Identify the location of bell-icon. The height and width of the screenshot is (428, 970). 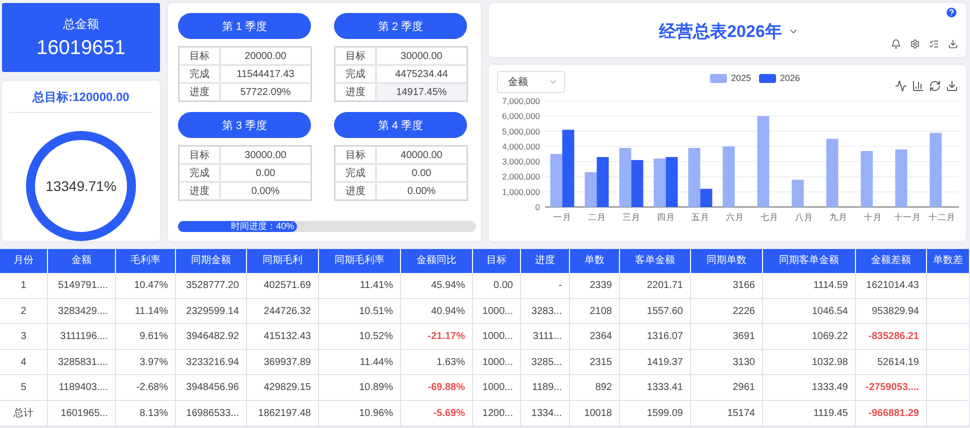
(896, 44).